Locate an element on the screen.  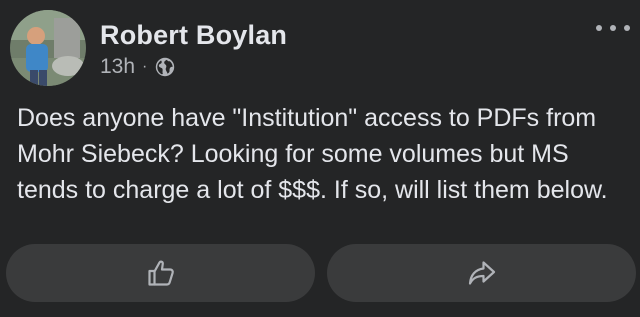
post-meta: 13h · is located at coordinates (137, 67).